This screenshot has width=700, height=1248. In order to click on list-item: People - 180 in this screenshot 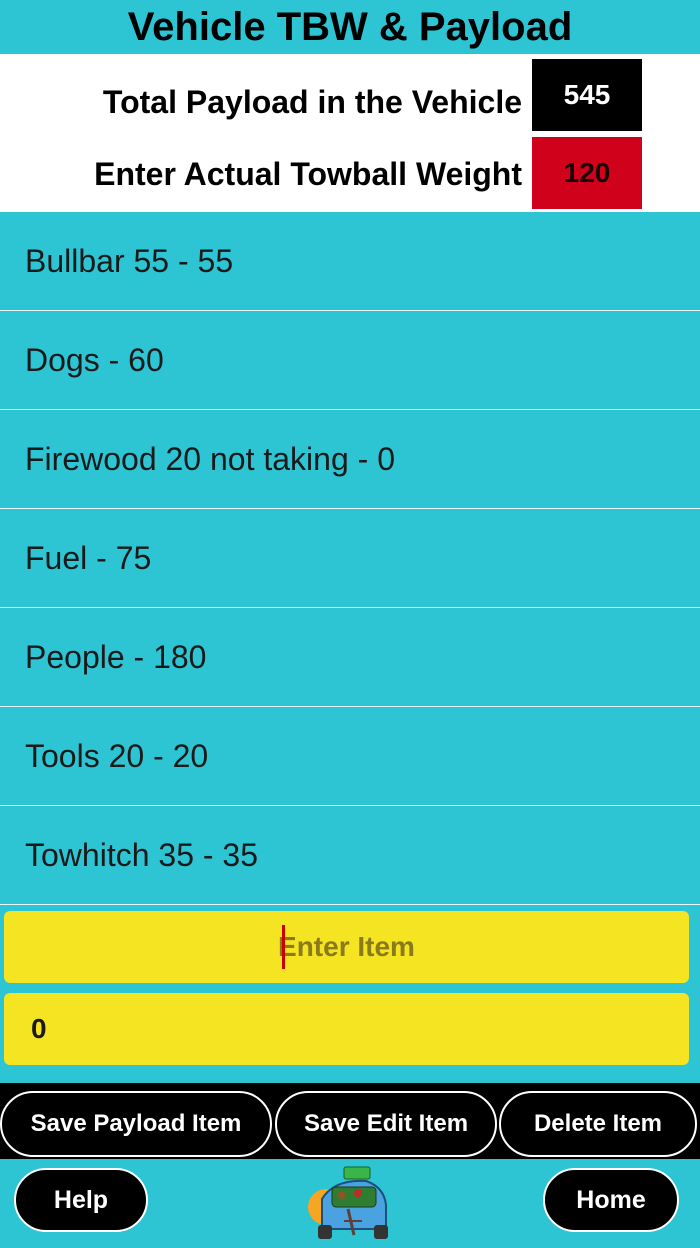, I will do `click(350, 657)`.